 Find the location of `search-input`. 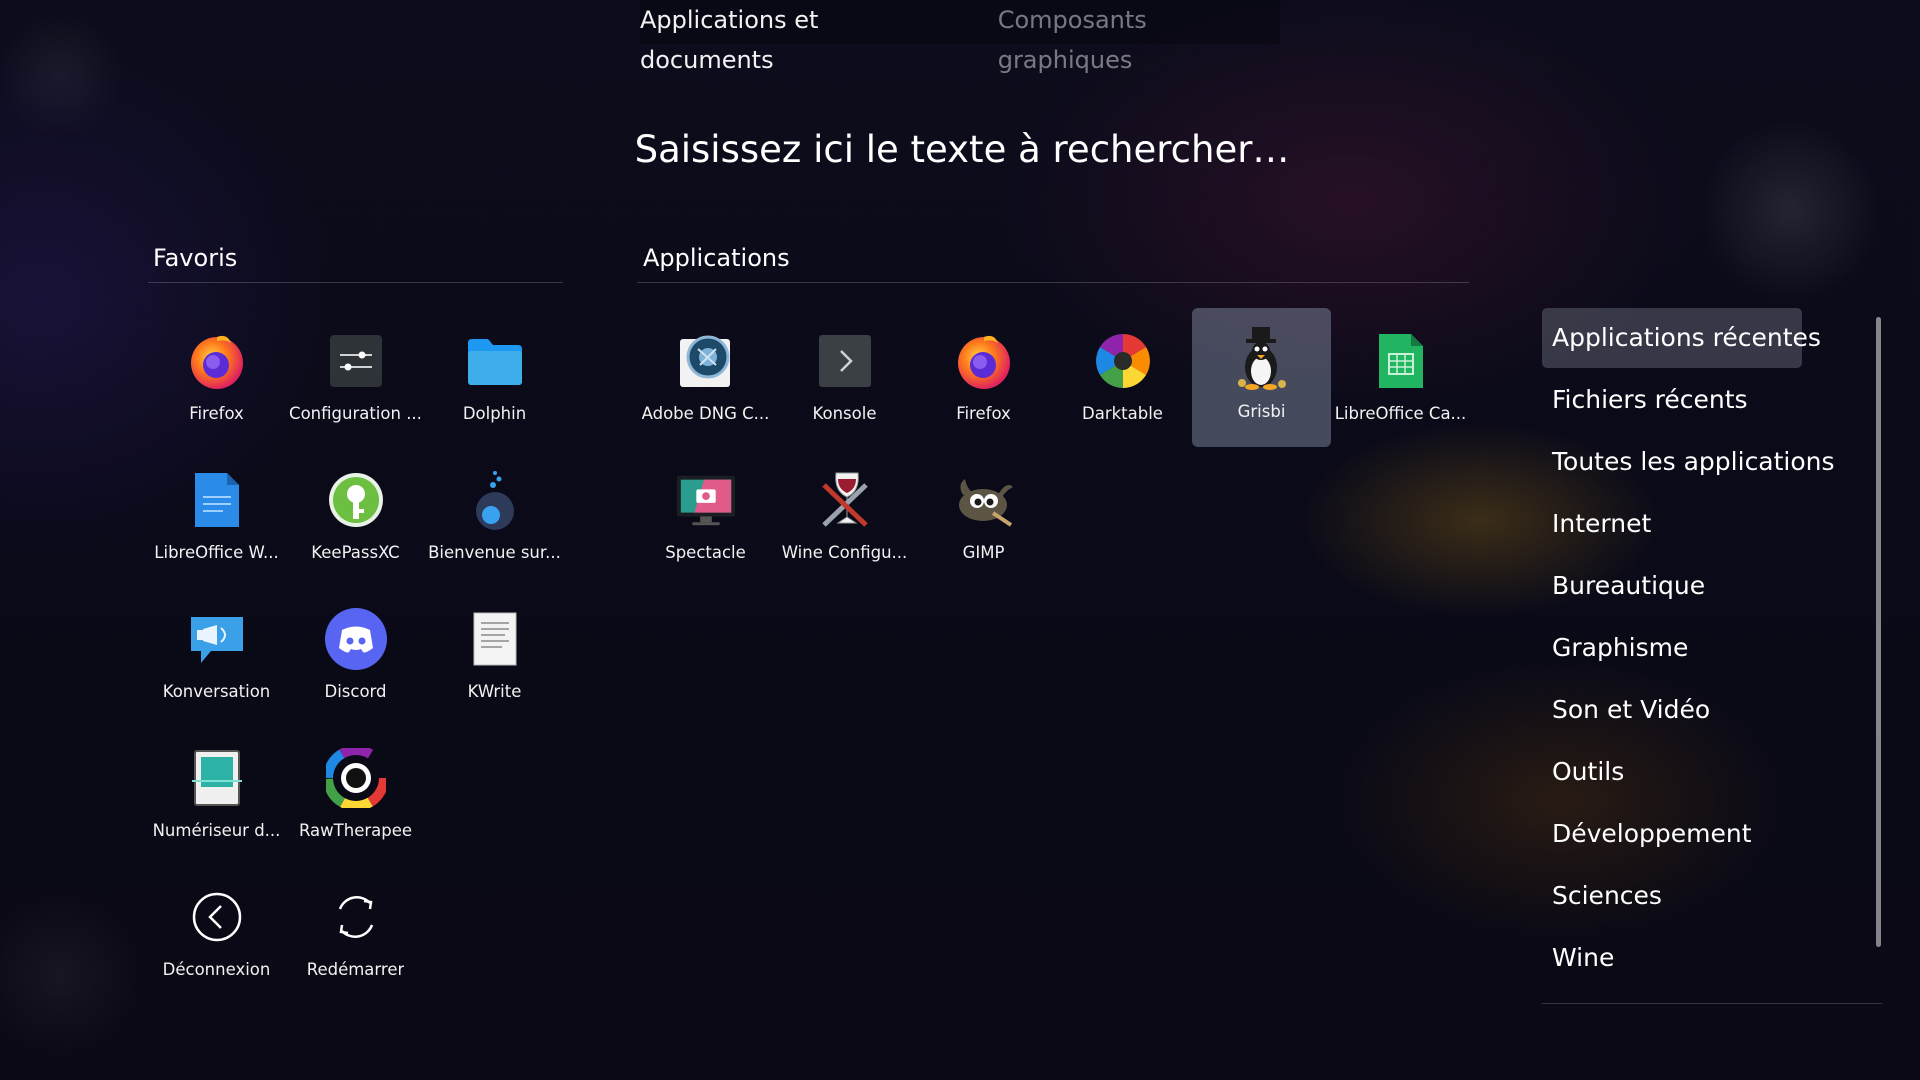

search-input is located at coordinates (960, 149).